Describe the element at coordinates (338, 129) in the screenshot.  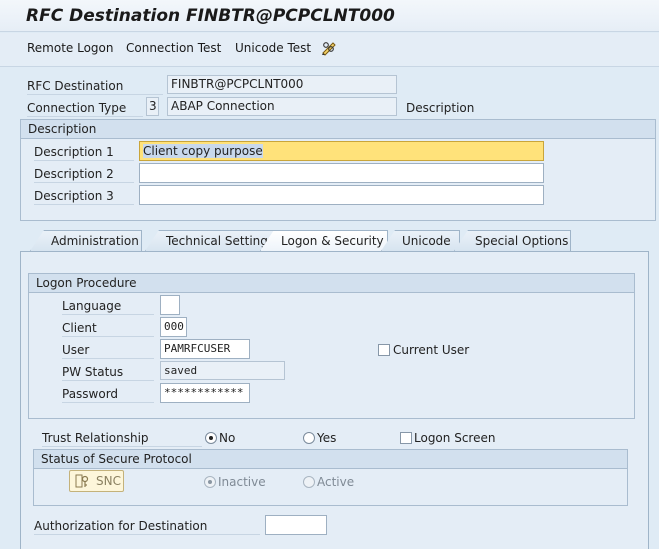
I see `description-group-title: Description` at that location.